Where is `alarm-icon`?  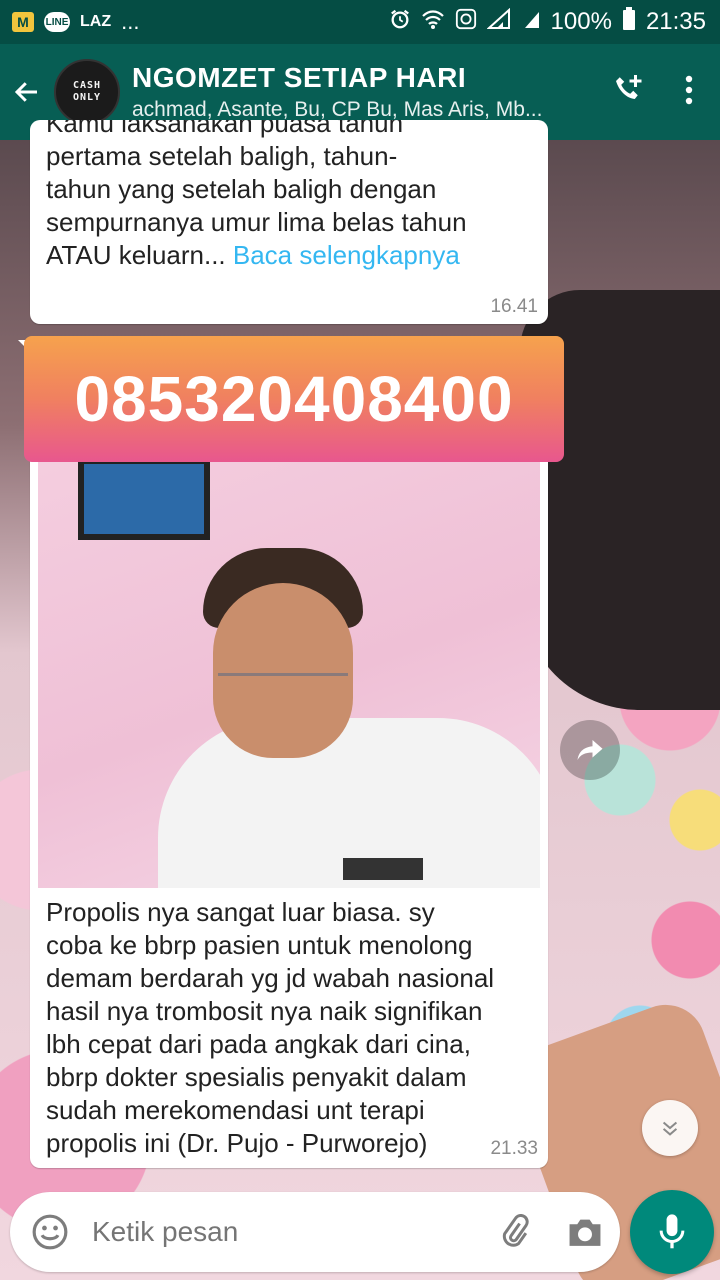 alarm-icon is located at coordinates (400, 22).